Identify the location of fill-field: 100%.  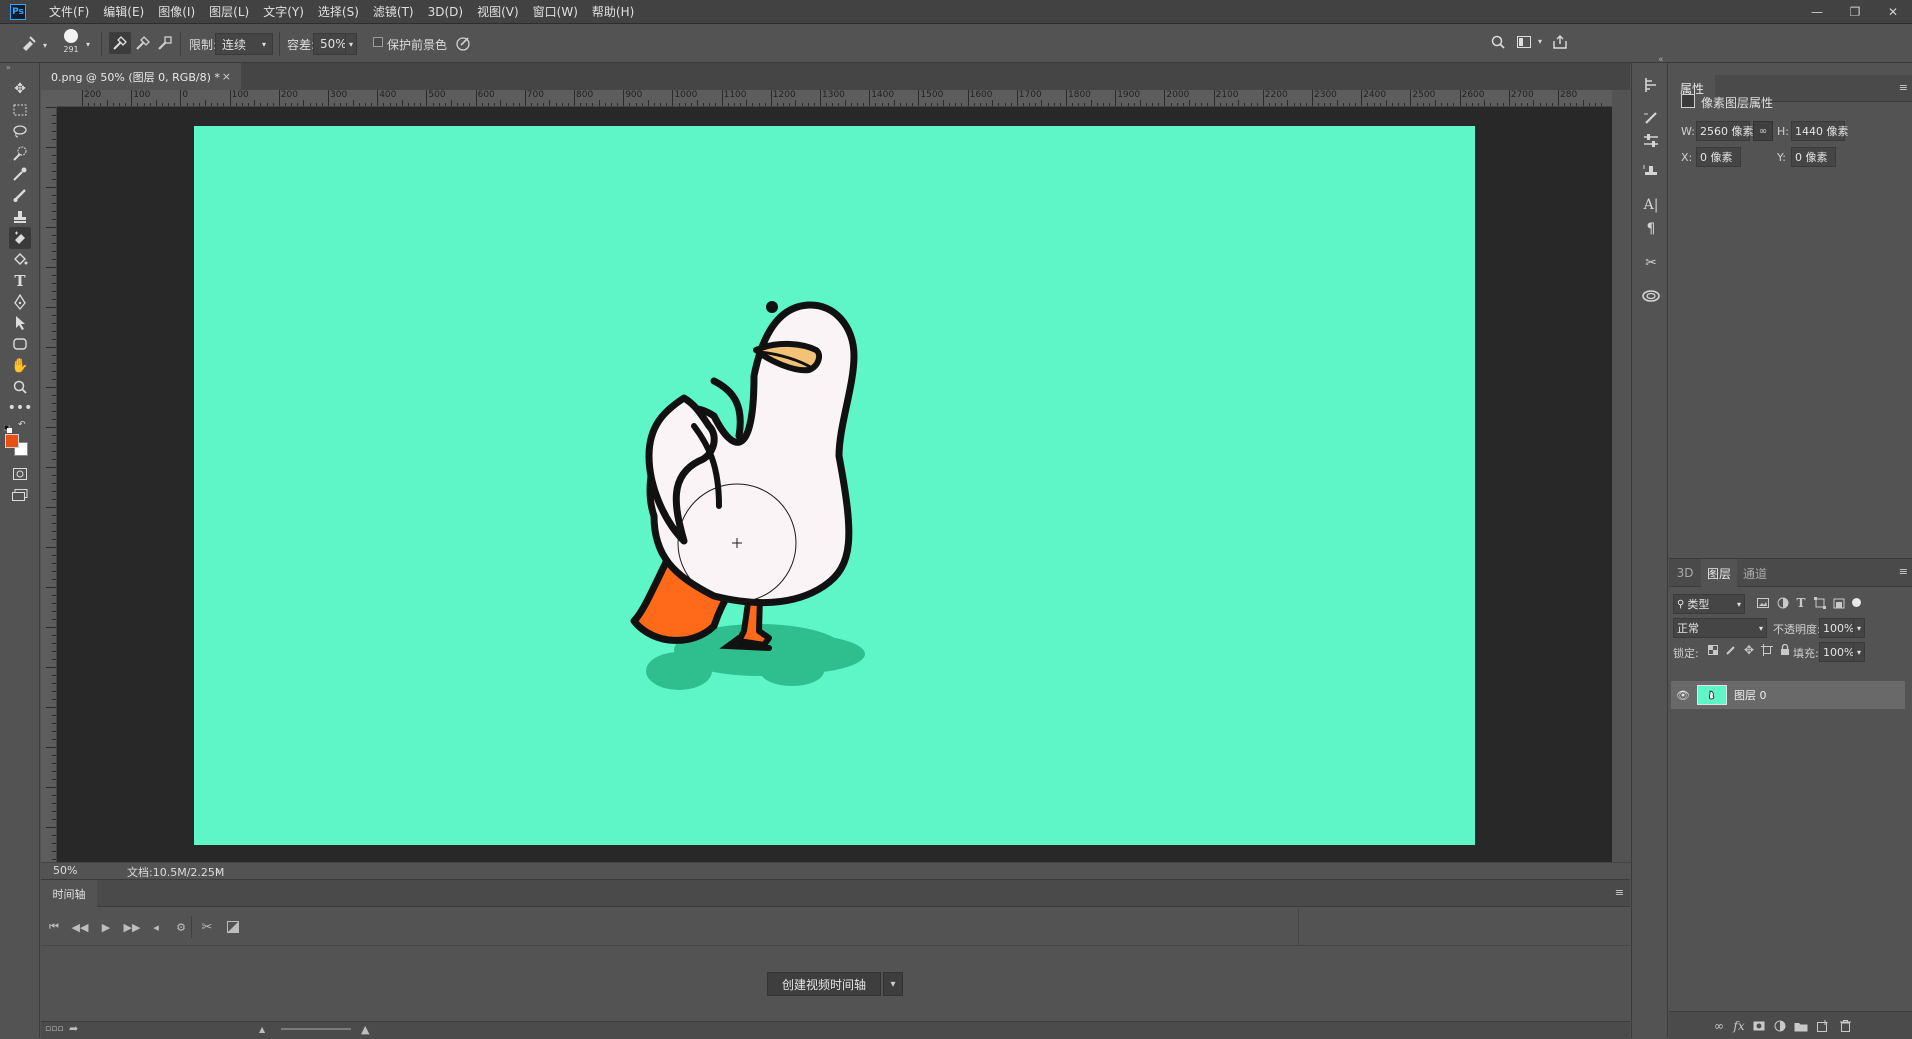
(1836, 652).